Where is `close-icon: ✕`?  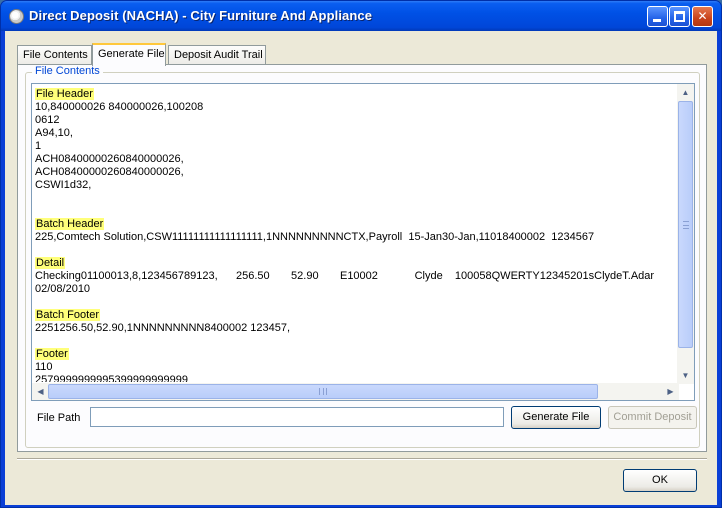 close-icon: ✕ is located at coordinates (702, 16).